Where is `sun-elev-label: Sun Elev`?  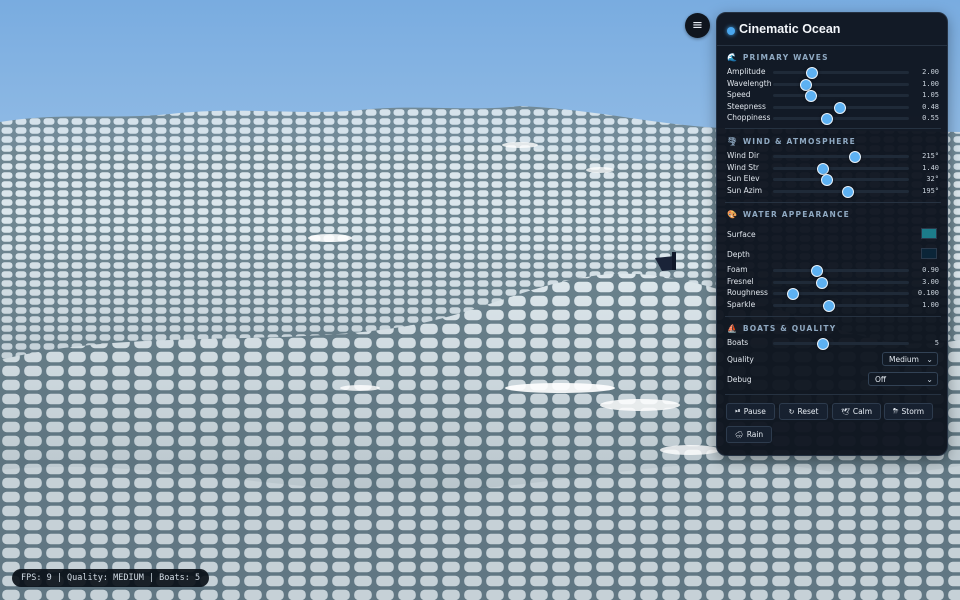
sun-elev-label: Sun Elev is located at coordinates (743, 179).